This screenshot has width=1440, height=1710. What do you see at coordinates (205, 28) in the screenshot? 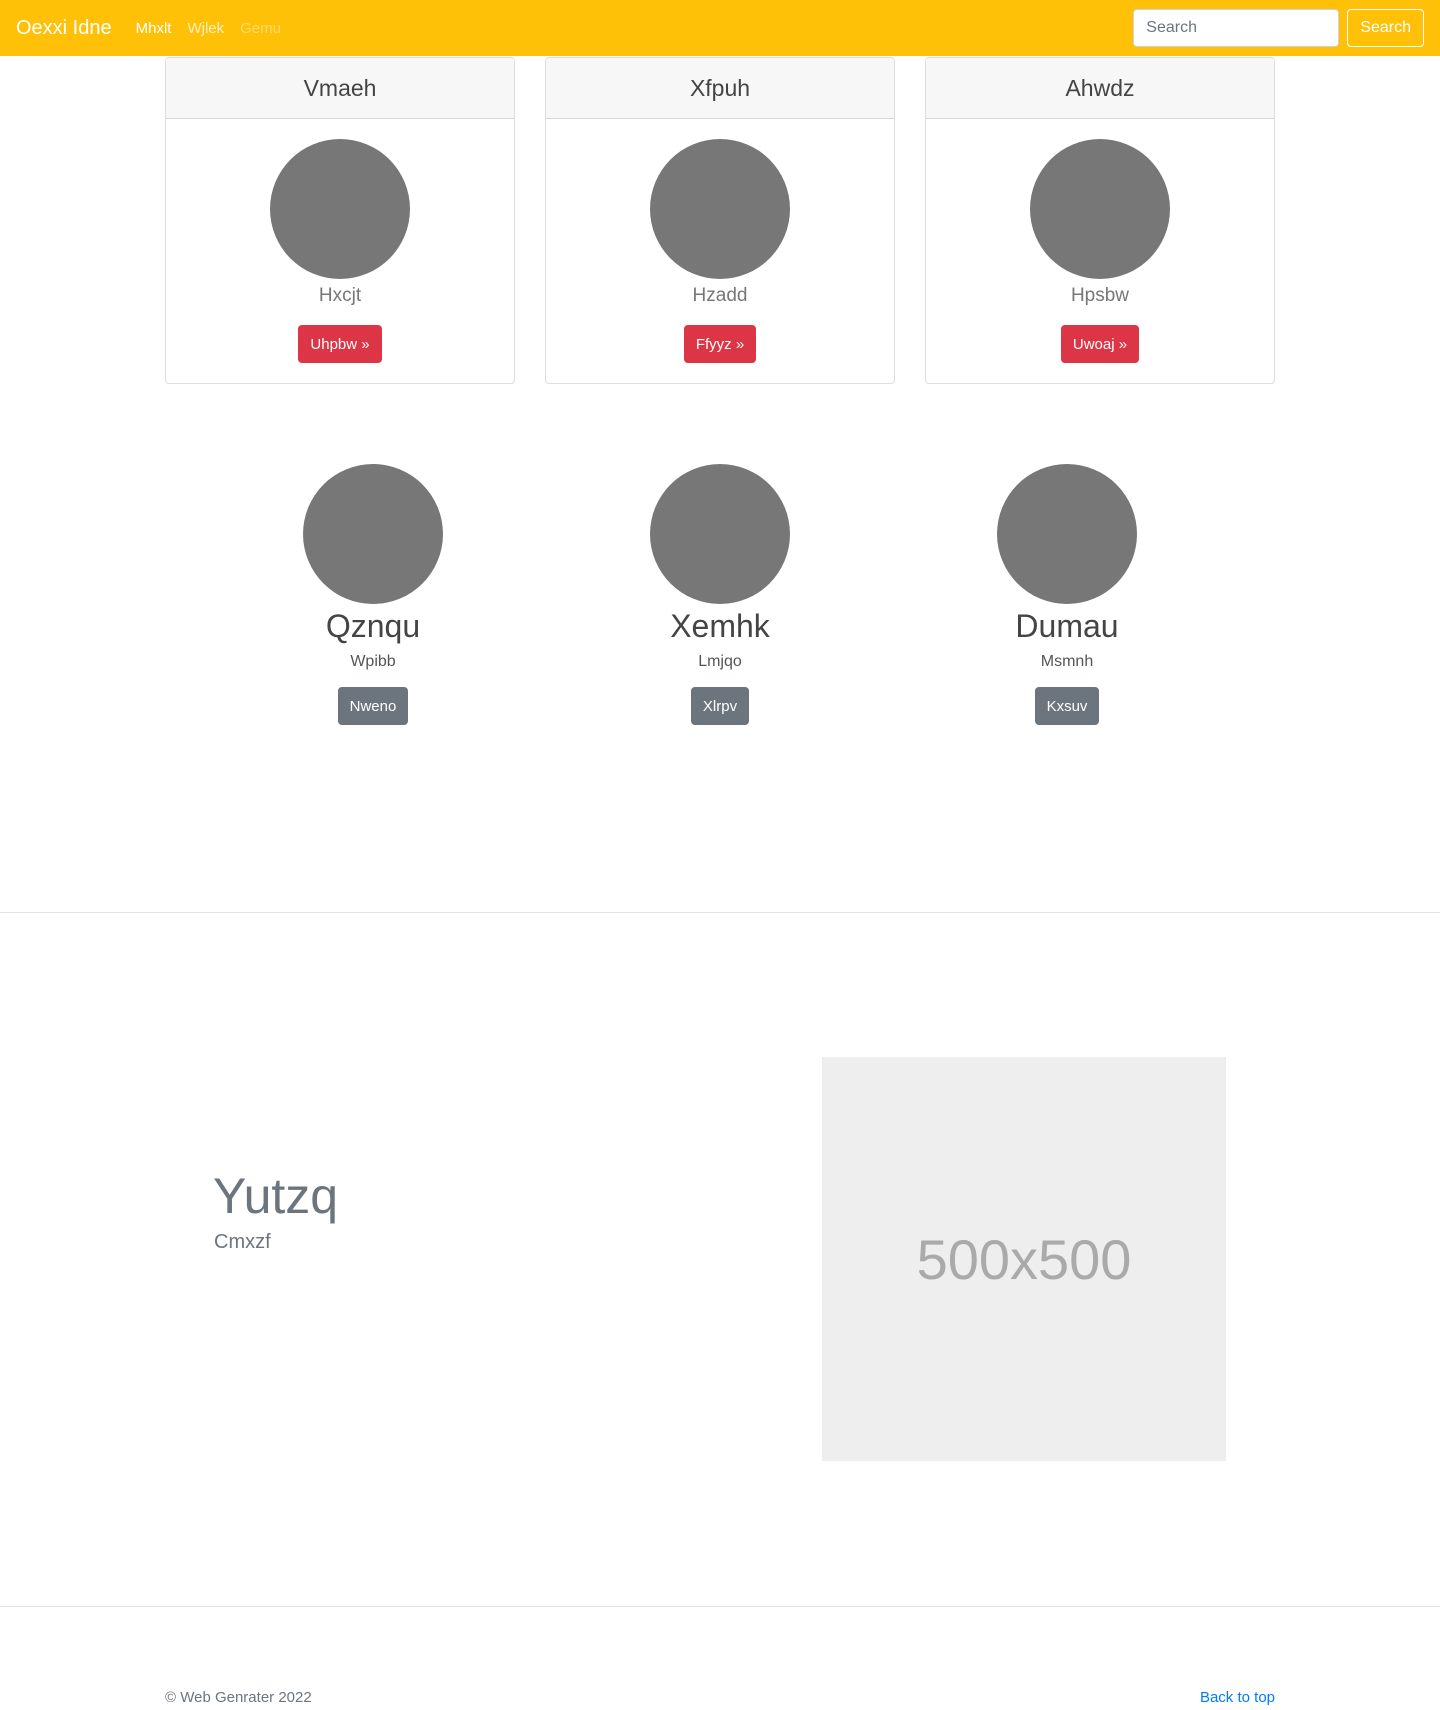
I see `nav-link-2: Wjlek` at bounding box center [205, 28].